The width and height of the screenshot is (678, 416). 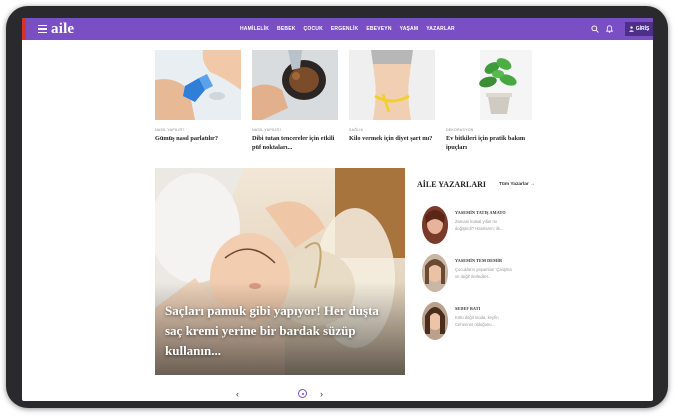 What do you see at coordinates (602, 29) in the screenshot?
I see `header-icons` at bounding box center [602, 29].